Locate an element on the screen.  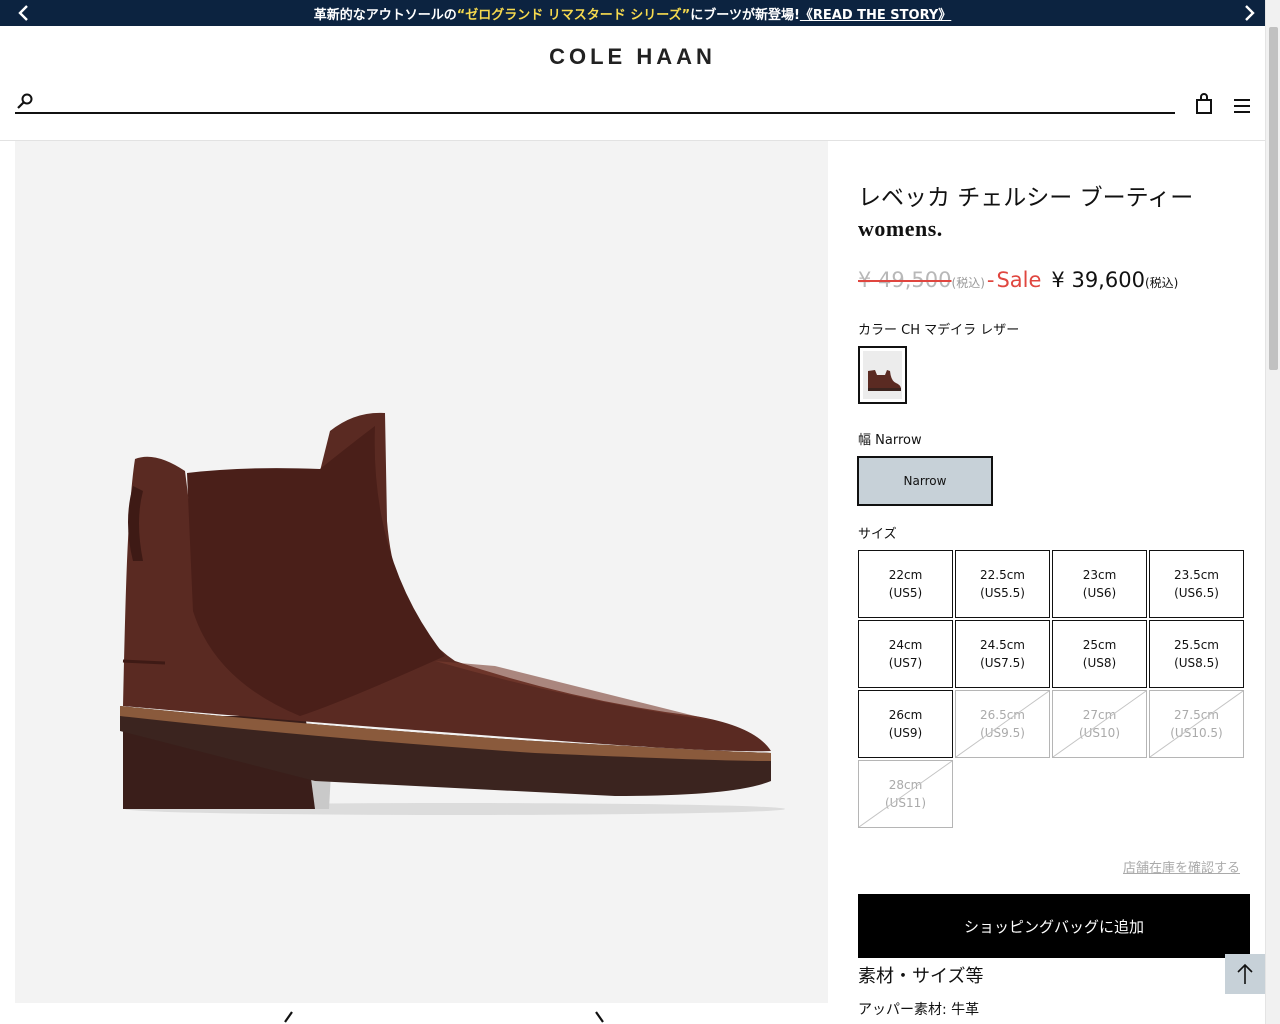
size-us: (US7.5) is located at coordinates (1002, 663).